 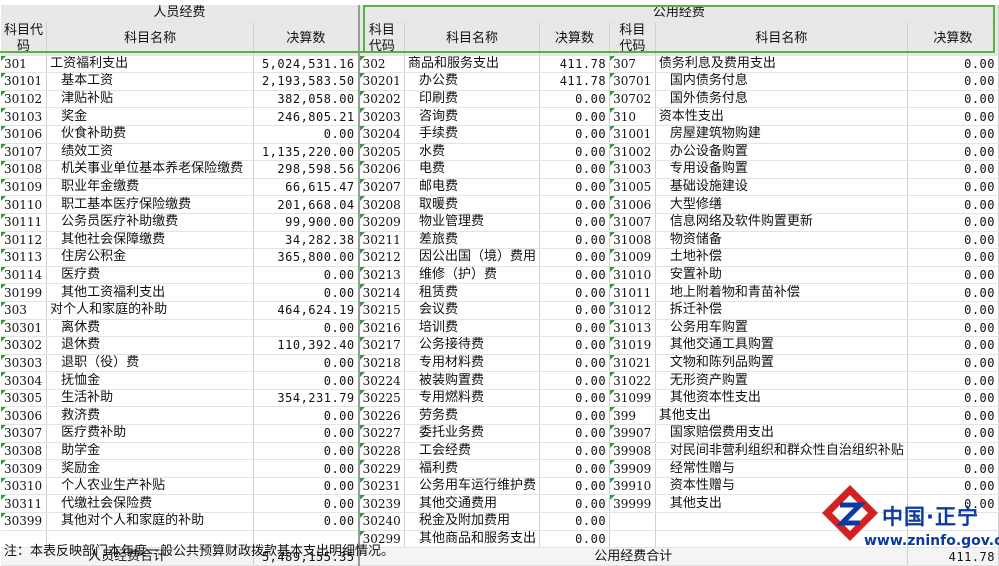 I want to click on subject-name-cell: 代缴社会保险费, so click(x=150, y=504).